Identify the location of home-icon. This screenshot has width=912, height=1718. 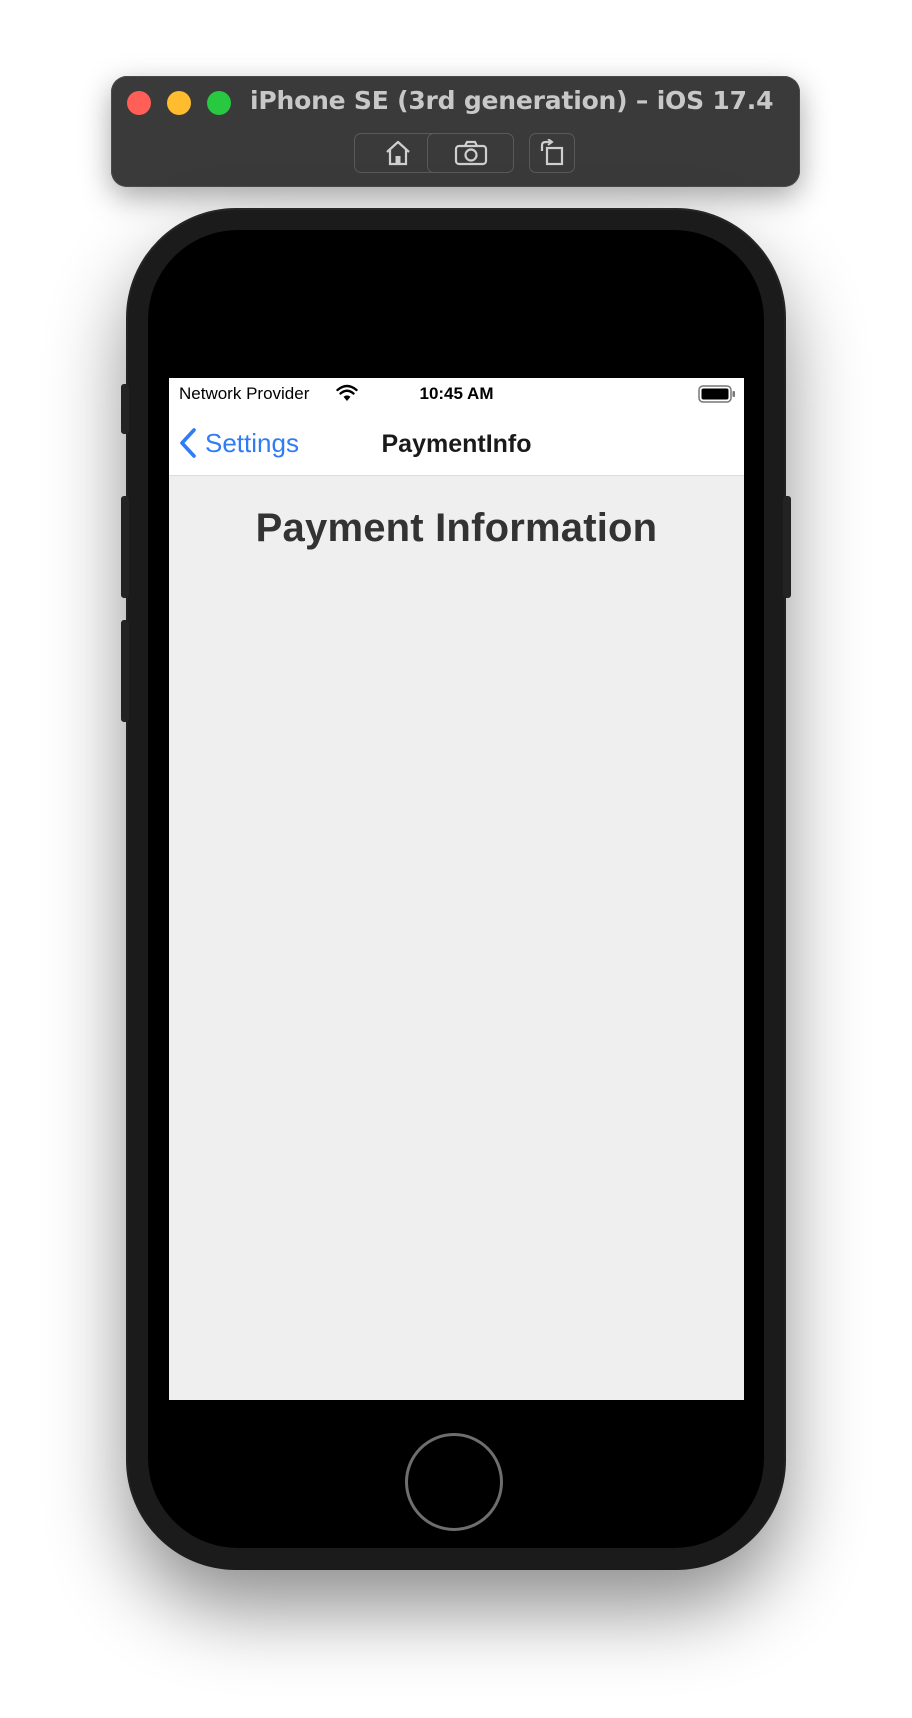
(397, 153).